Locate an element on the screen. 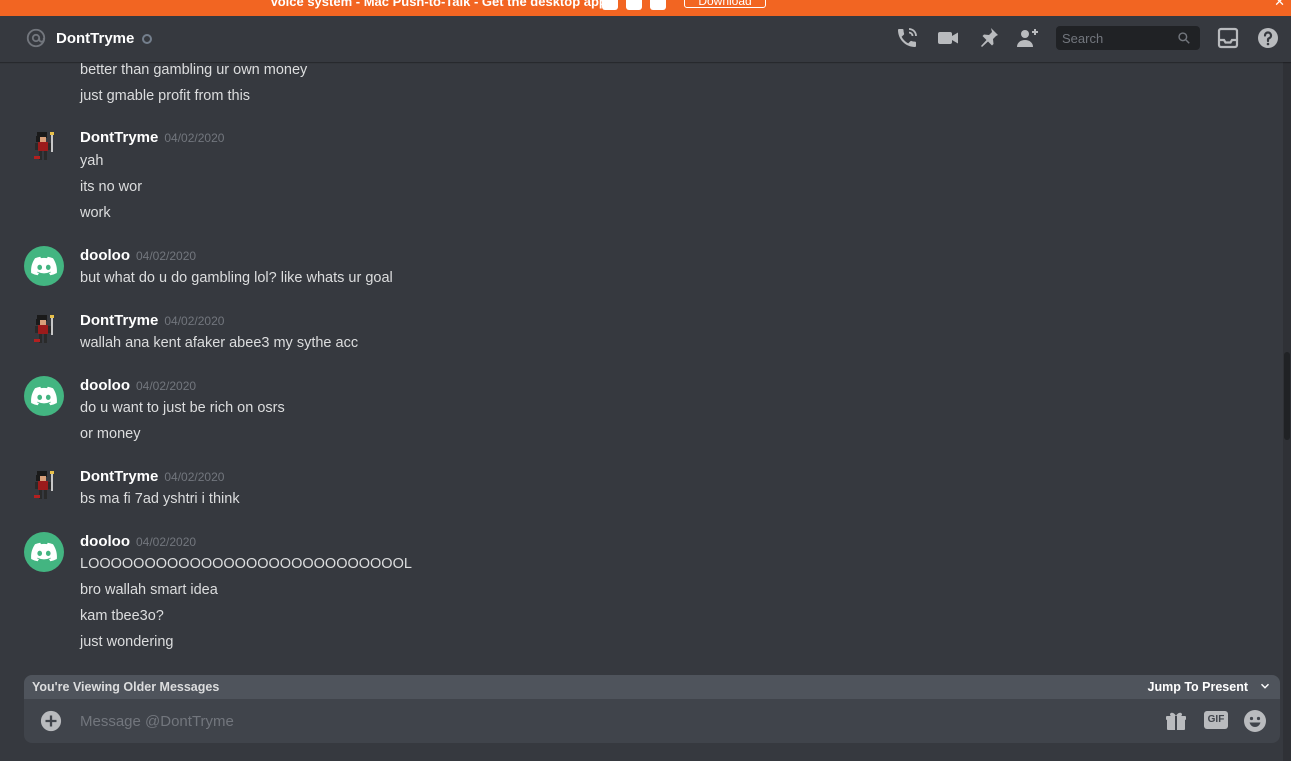 This screenshot has width=1291, height=761. search-icon is located at coordinates (1184, 38).